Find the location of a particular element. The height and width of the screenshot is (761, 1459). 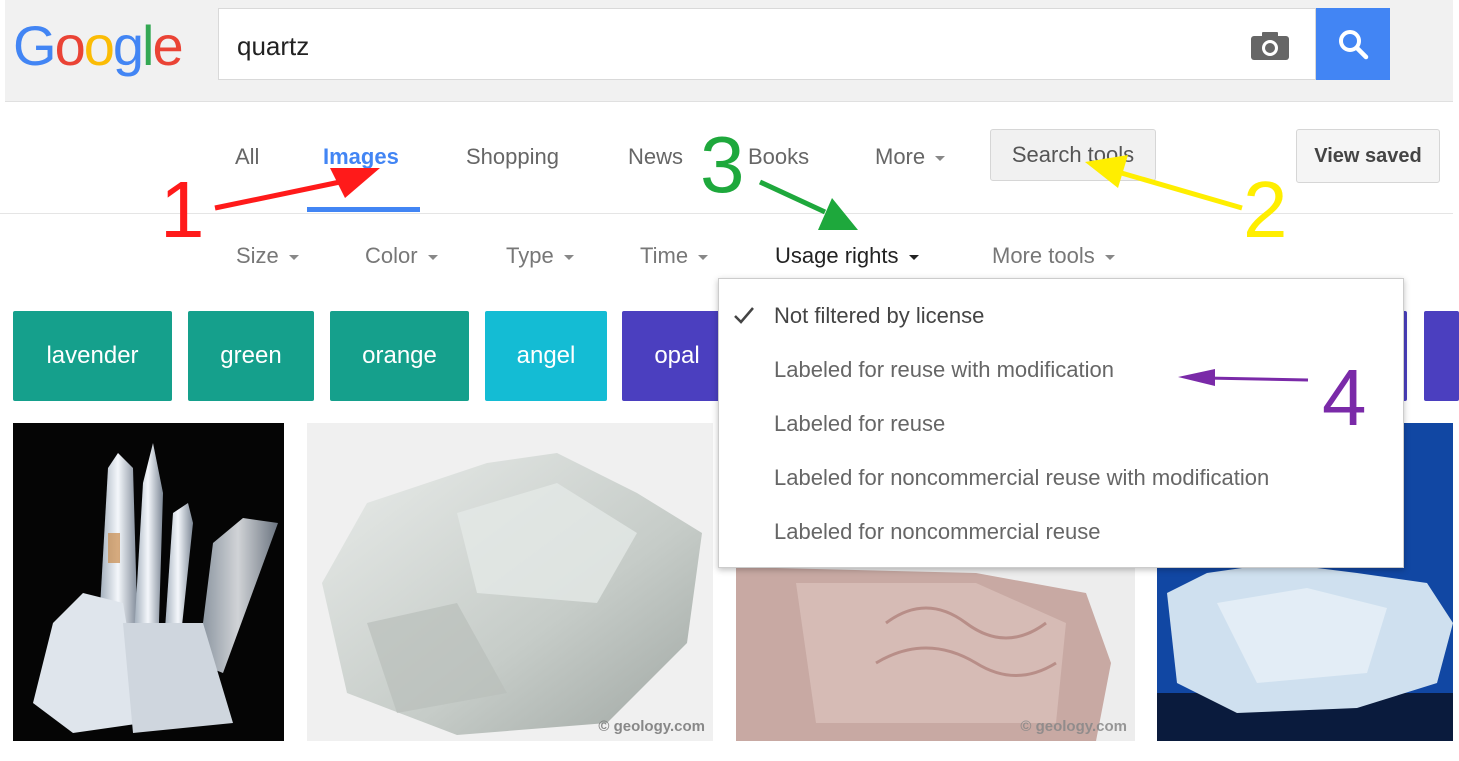

tool-color: Color is located at coordinates (401, 256).